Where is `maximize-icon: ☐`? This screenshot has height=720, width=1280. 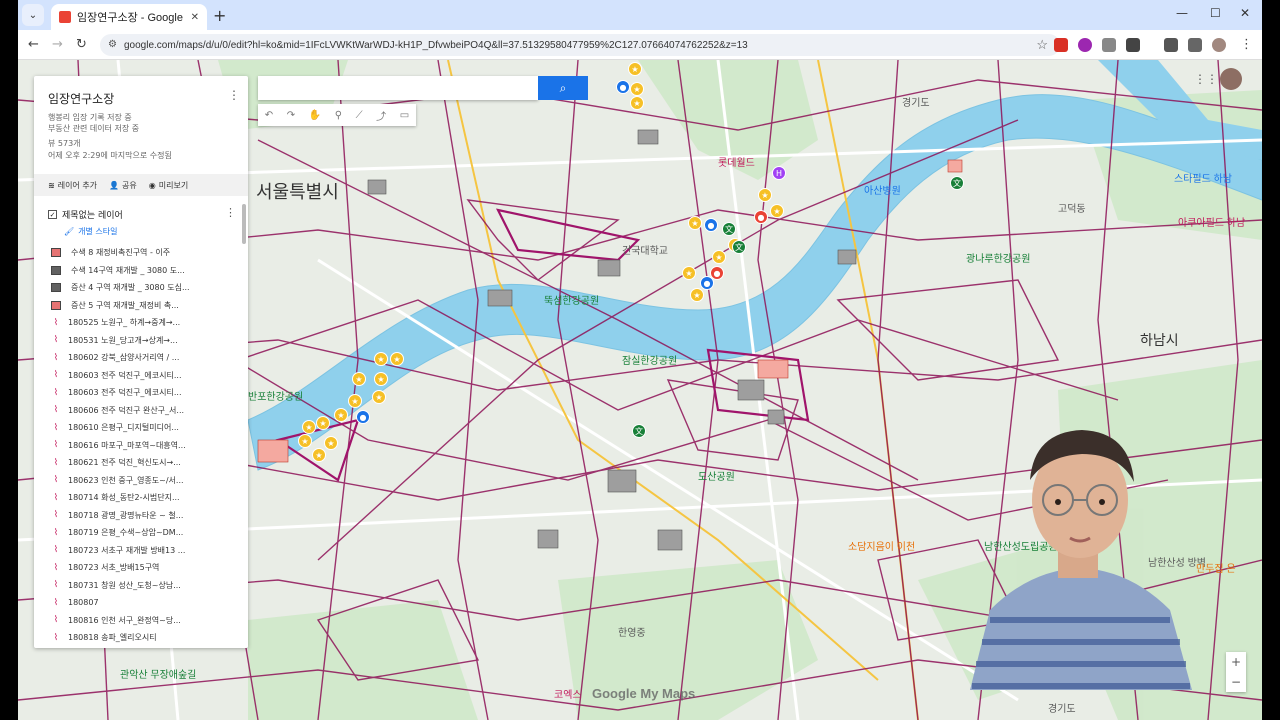
maximize-icon: ☐ is located at coordinates (1215, 13).